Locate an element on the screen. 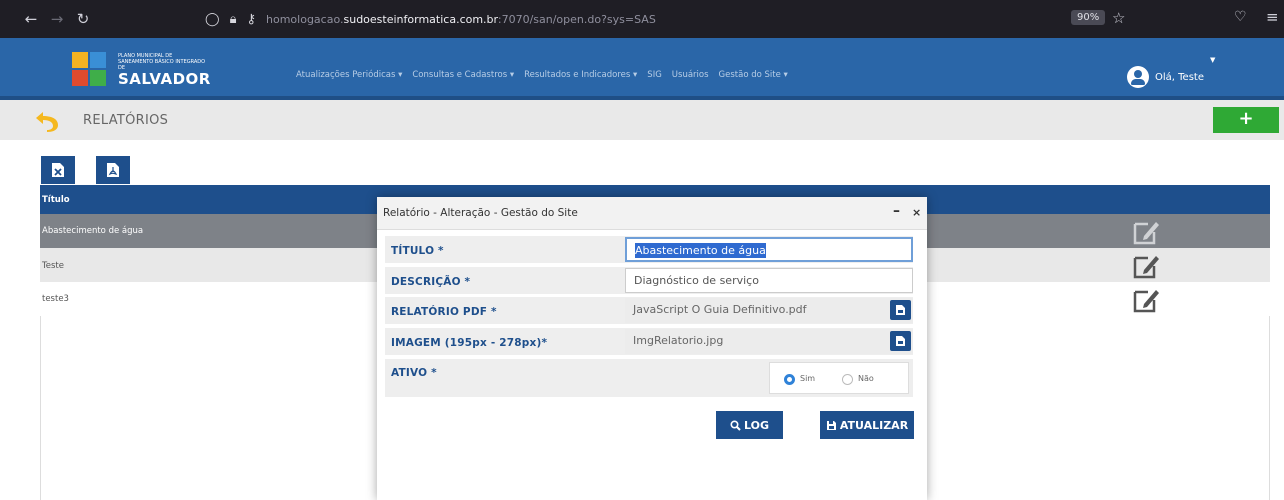 The height and width of the screenshot is (500, 1284). logo-title: SALVADOR is located at coordinates (164, 79).